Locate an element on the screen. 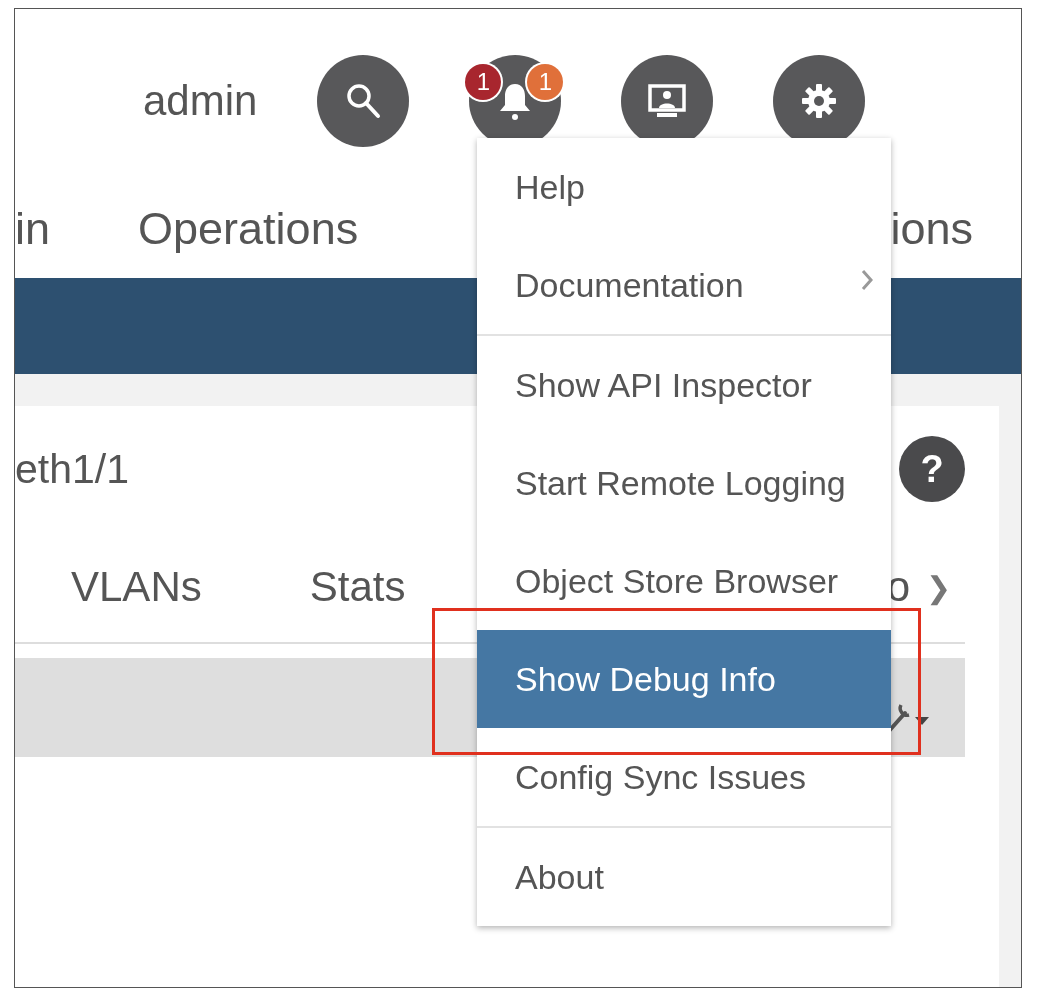  tabs-scroll-button: ❯ is located at coordinates (938, 587).